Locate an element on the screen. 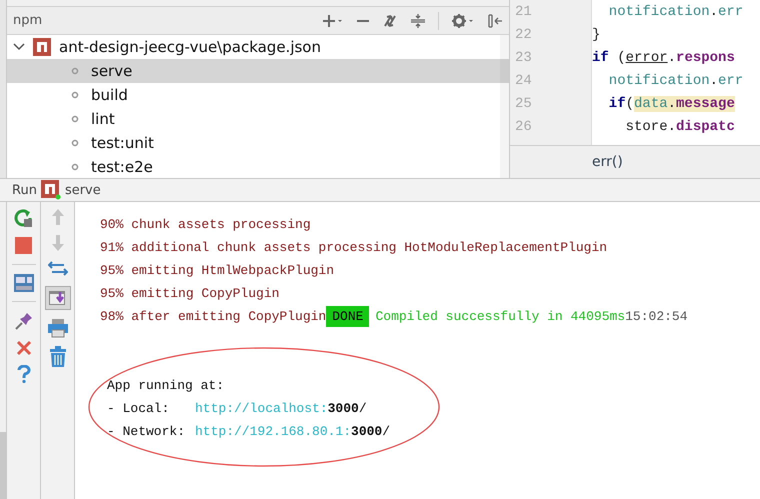 This screenshot has height=499, width=760. script-item: lint is located at coordinates (253, 119).